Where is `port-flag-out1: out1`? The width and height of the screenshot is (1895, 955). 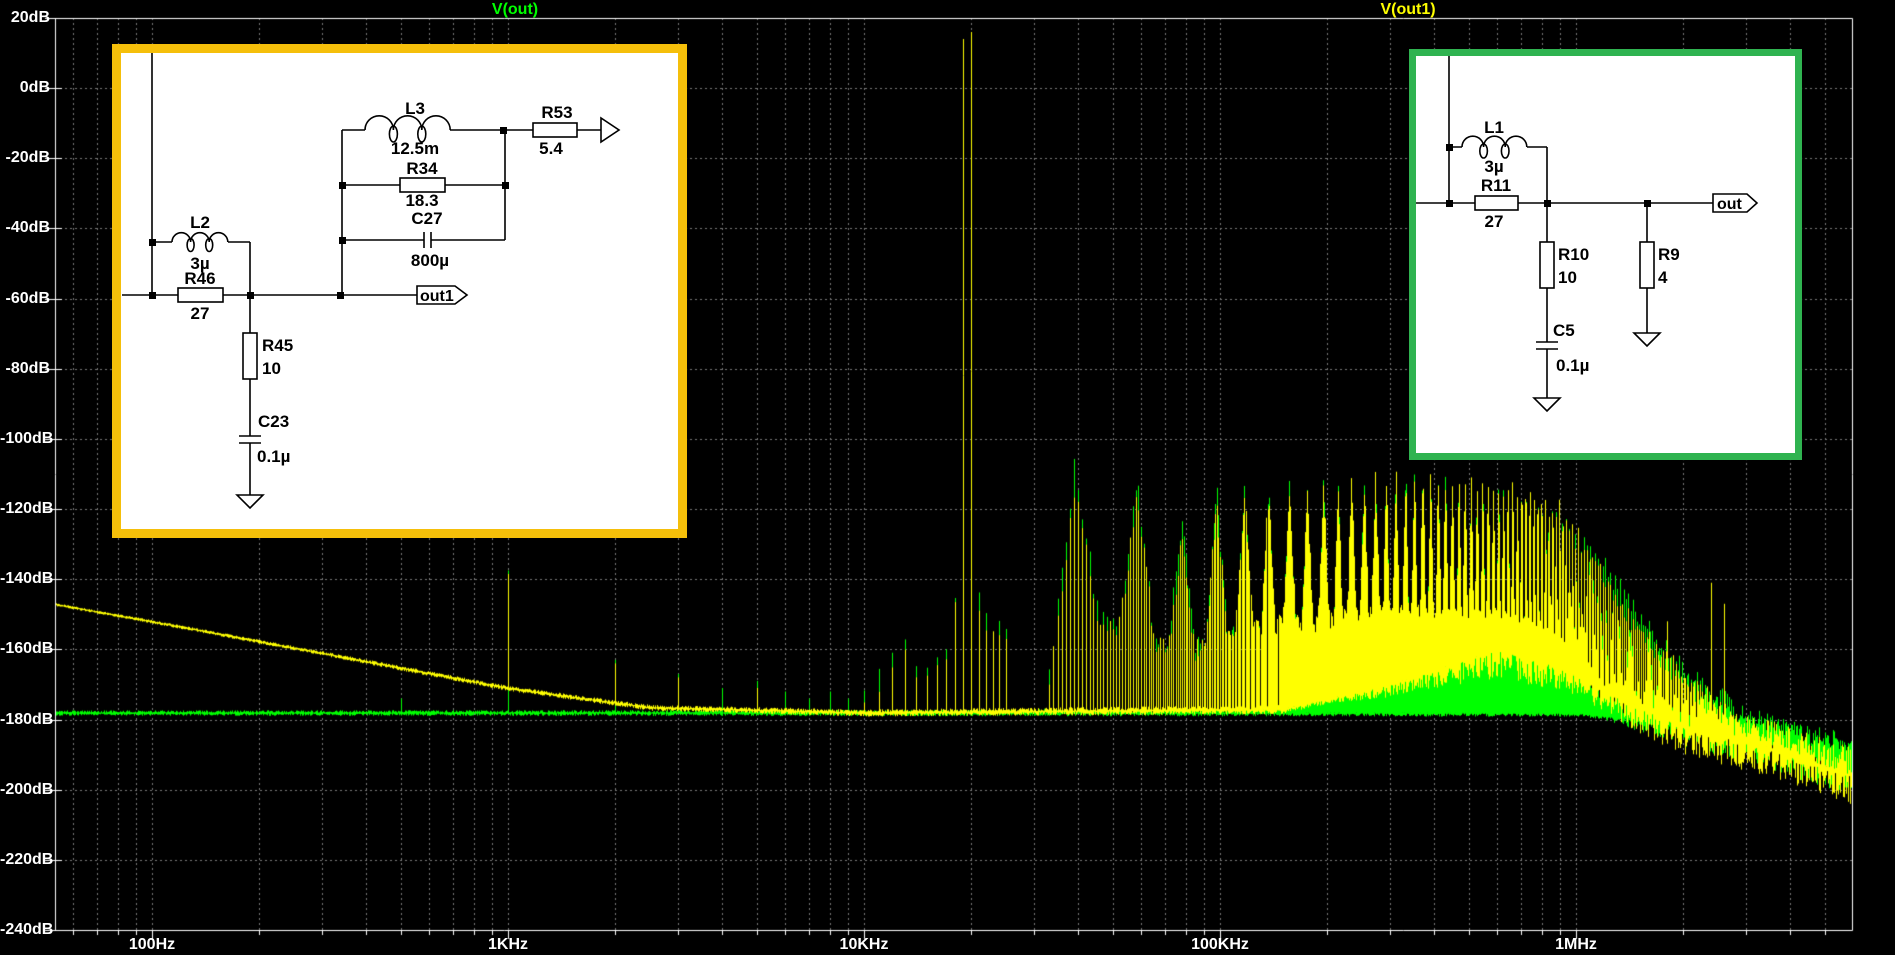
port-flag-out1: out1 is located at coordinates (442, 295).